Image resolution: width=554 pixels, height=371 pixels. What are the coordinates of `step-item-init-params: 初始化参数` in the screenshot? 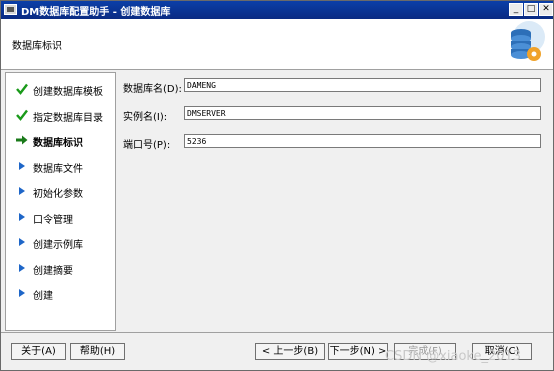 It's located at (60, 191).